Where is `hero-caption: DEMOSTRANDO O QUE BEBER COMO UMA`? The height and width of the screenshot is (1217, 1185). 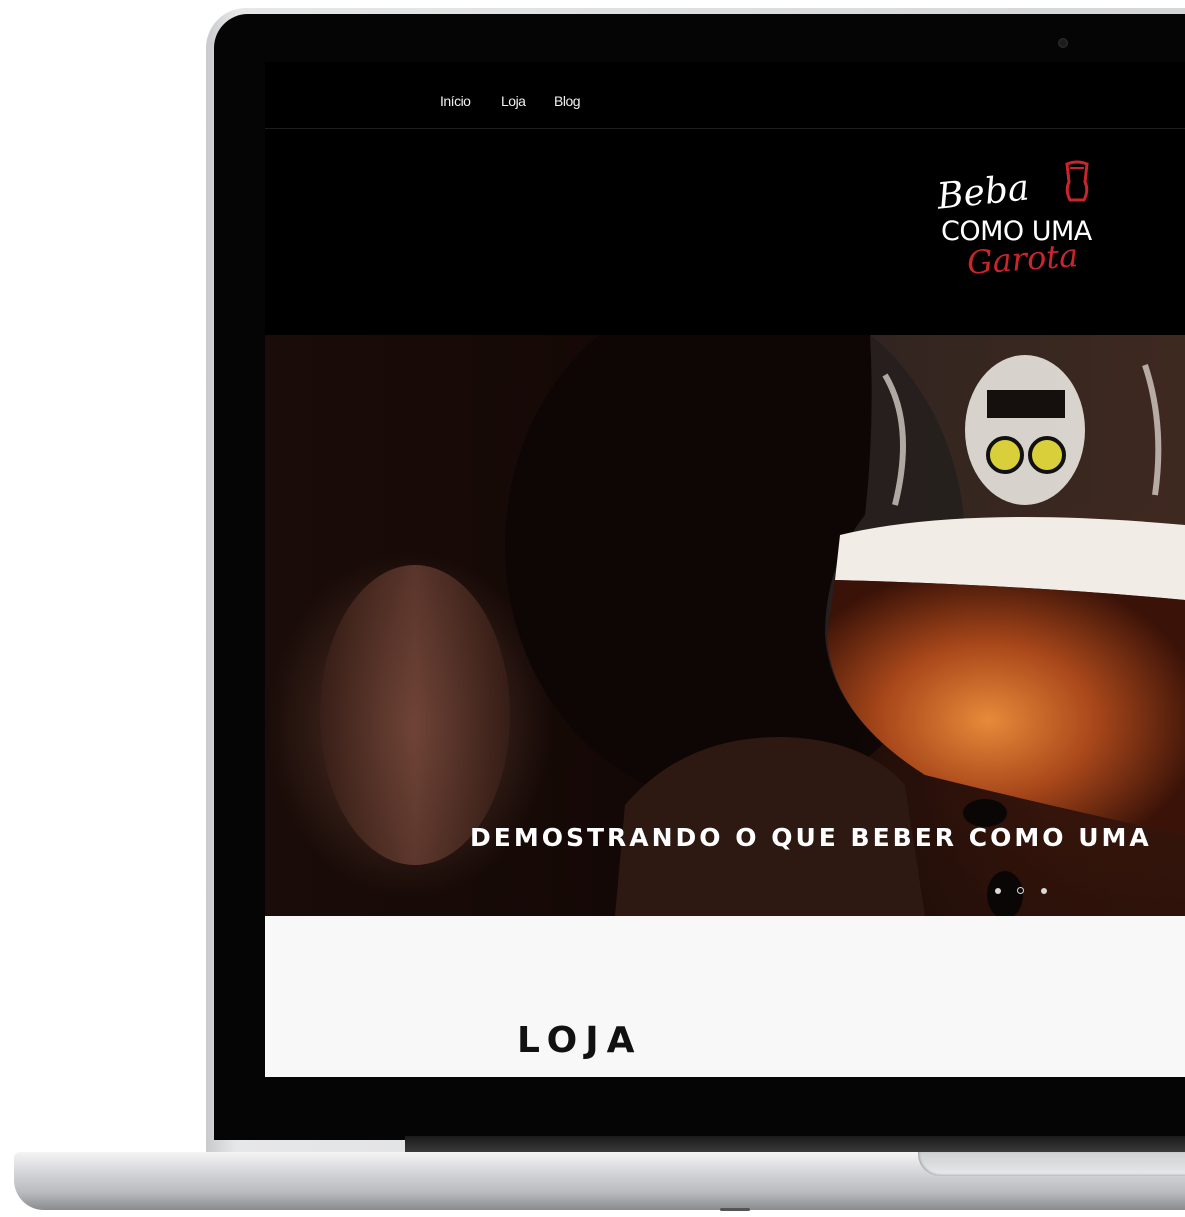 hero-caption: DEMOSTRANDO O QUE BEBER COMO UMA is located at coordinates (811, 837).